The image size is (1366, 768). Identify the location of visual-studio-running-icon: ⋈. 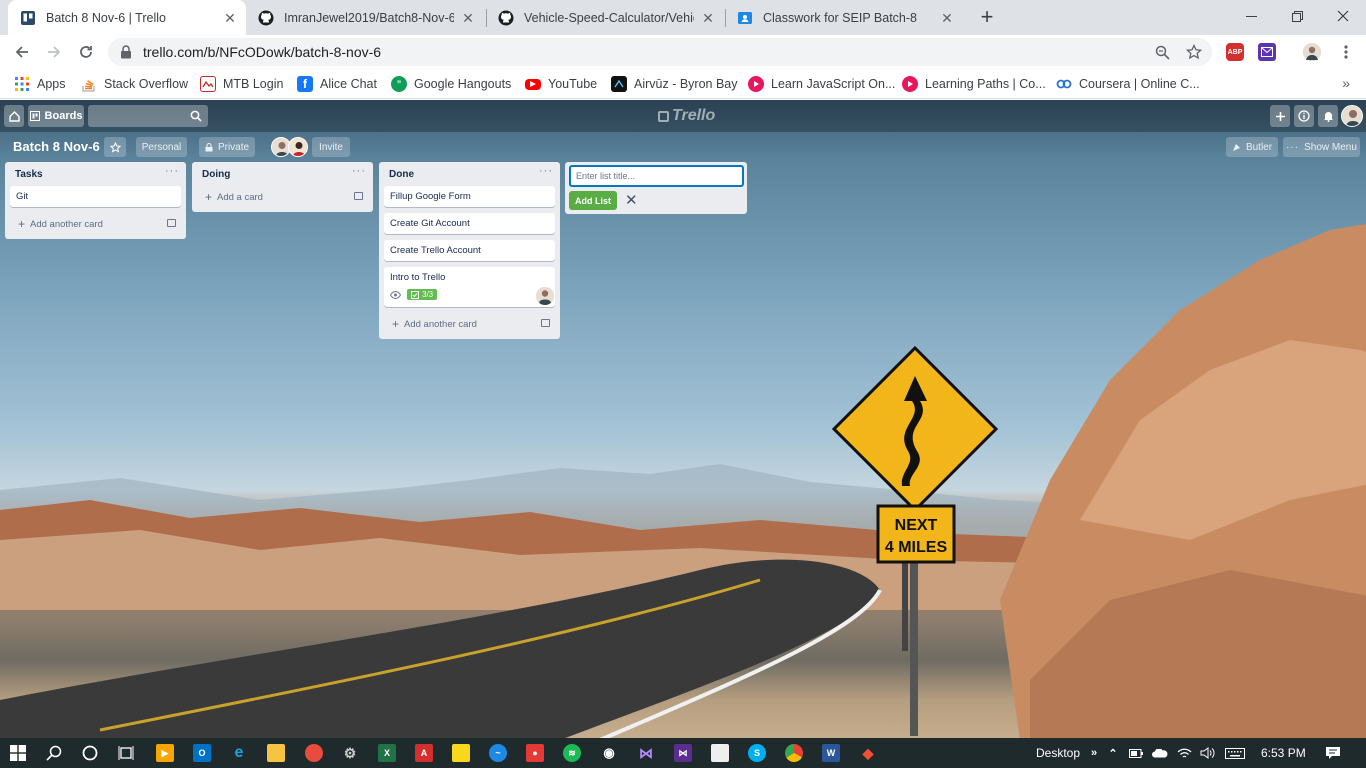
(683, 753).